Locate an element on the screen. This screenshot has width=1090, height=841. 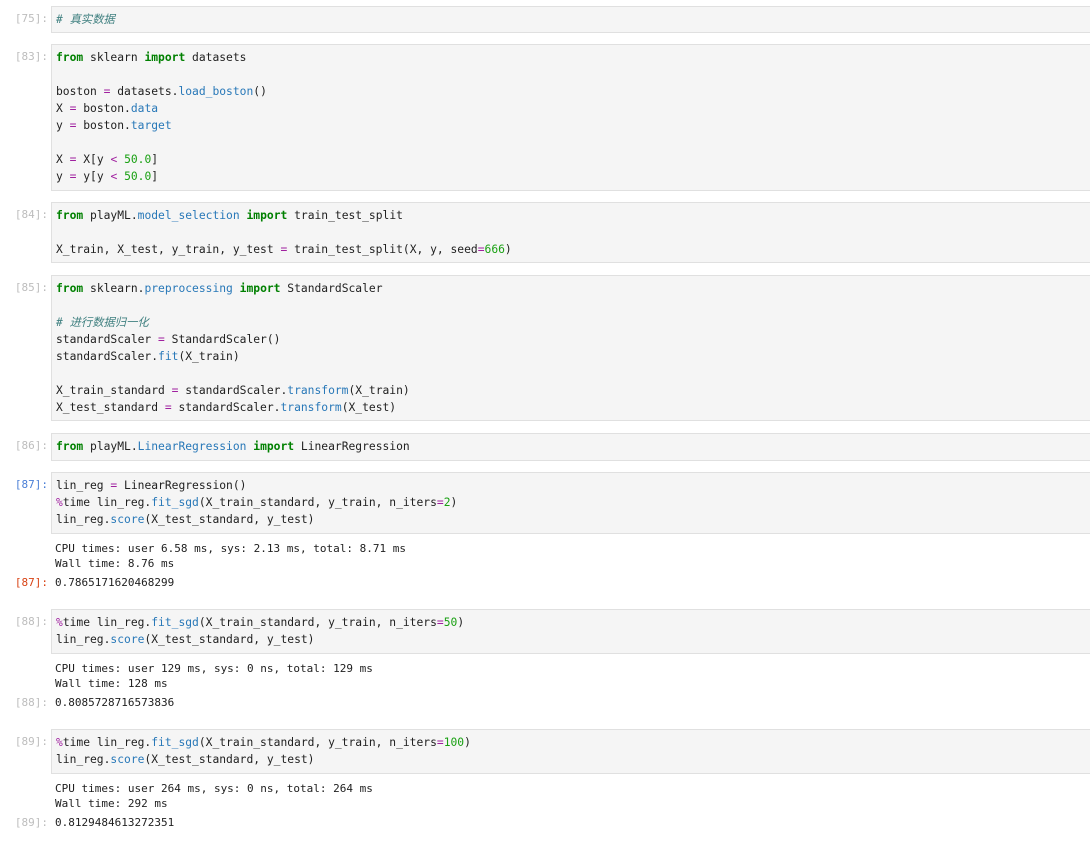
code-token: lin_reg is located at coordinates (83, 485).